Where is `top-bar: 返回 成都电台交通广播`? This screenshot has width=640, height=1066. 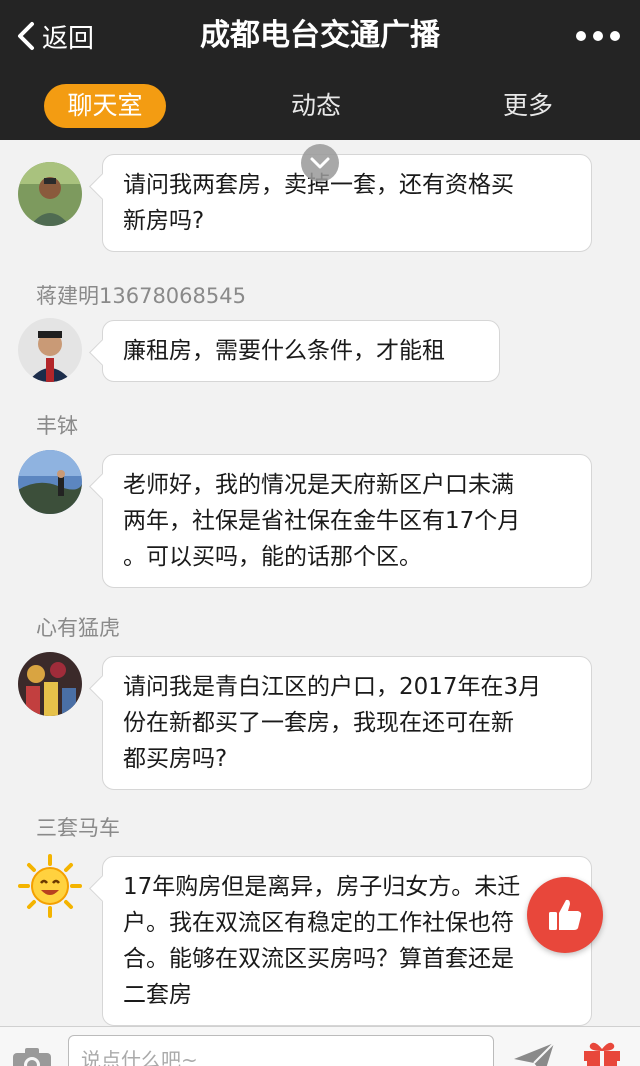
top-bar: 返回 成都电台交通广播 is located at coordinates (320, 36).